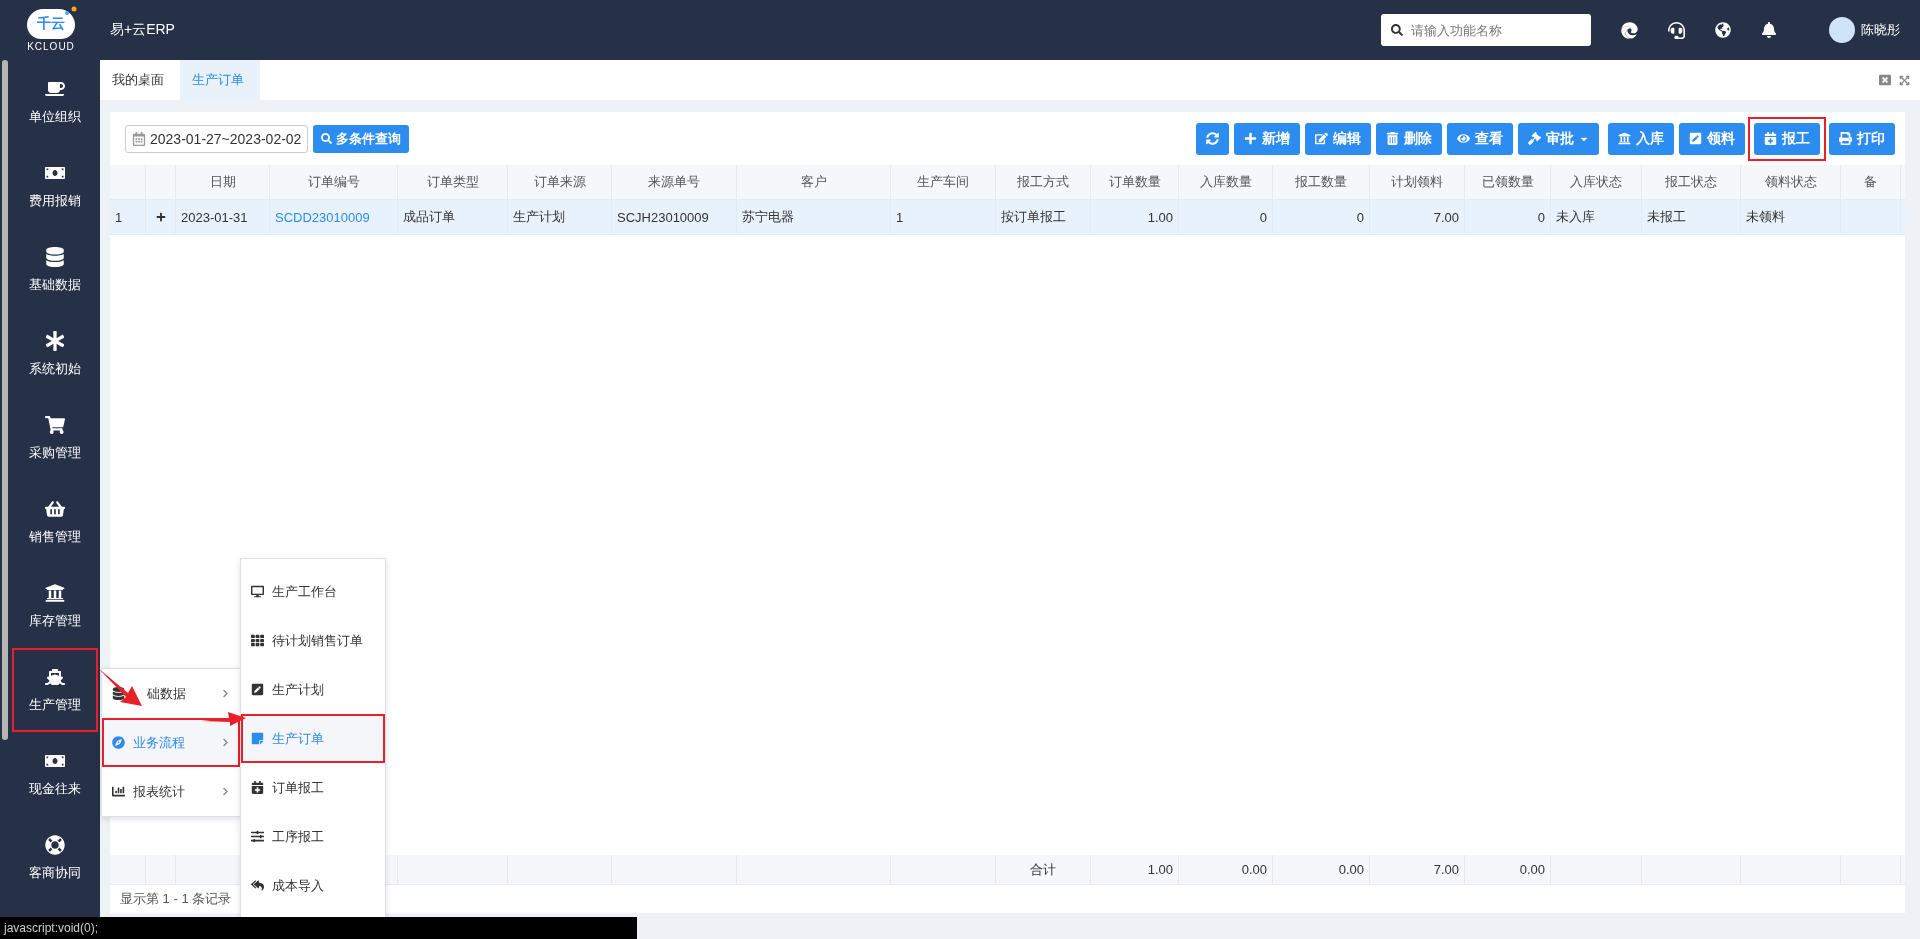 The width and height of the screenshot is (1920, 939). I want to click on sliders-icon, so click(257, 836).